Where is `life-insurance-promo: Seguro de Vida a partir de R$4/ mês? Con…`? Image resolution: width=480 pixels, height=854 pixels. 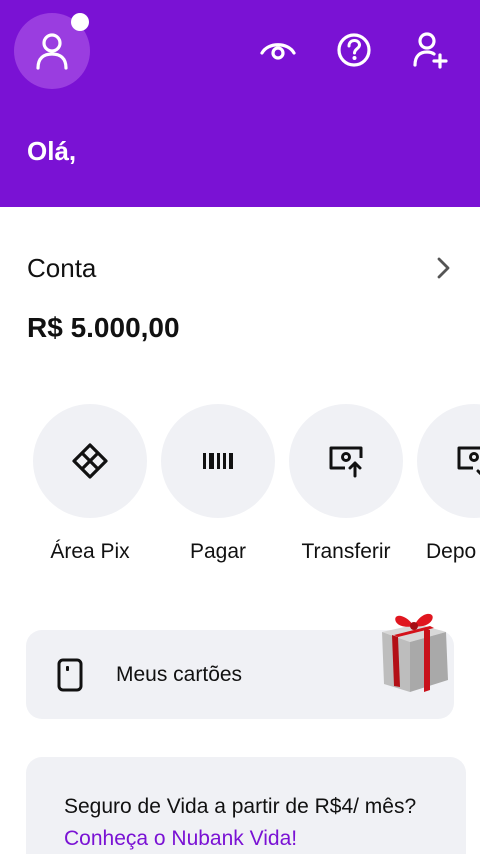
life-insurance-promo: Seguro de Vida a partir de R$4/ mês? Con… is located at coordinates (246, 805).